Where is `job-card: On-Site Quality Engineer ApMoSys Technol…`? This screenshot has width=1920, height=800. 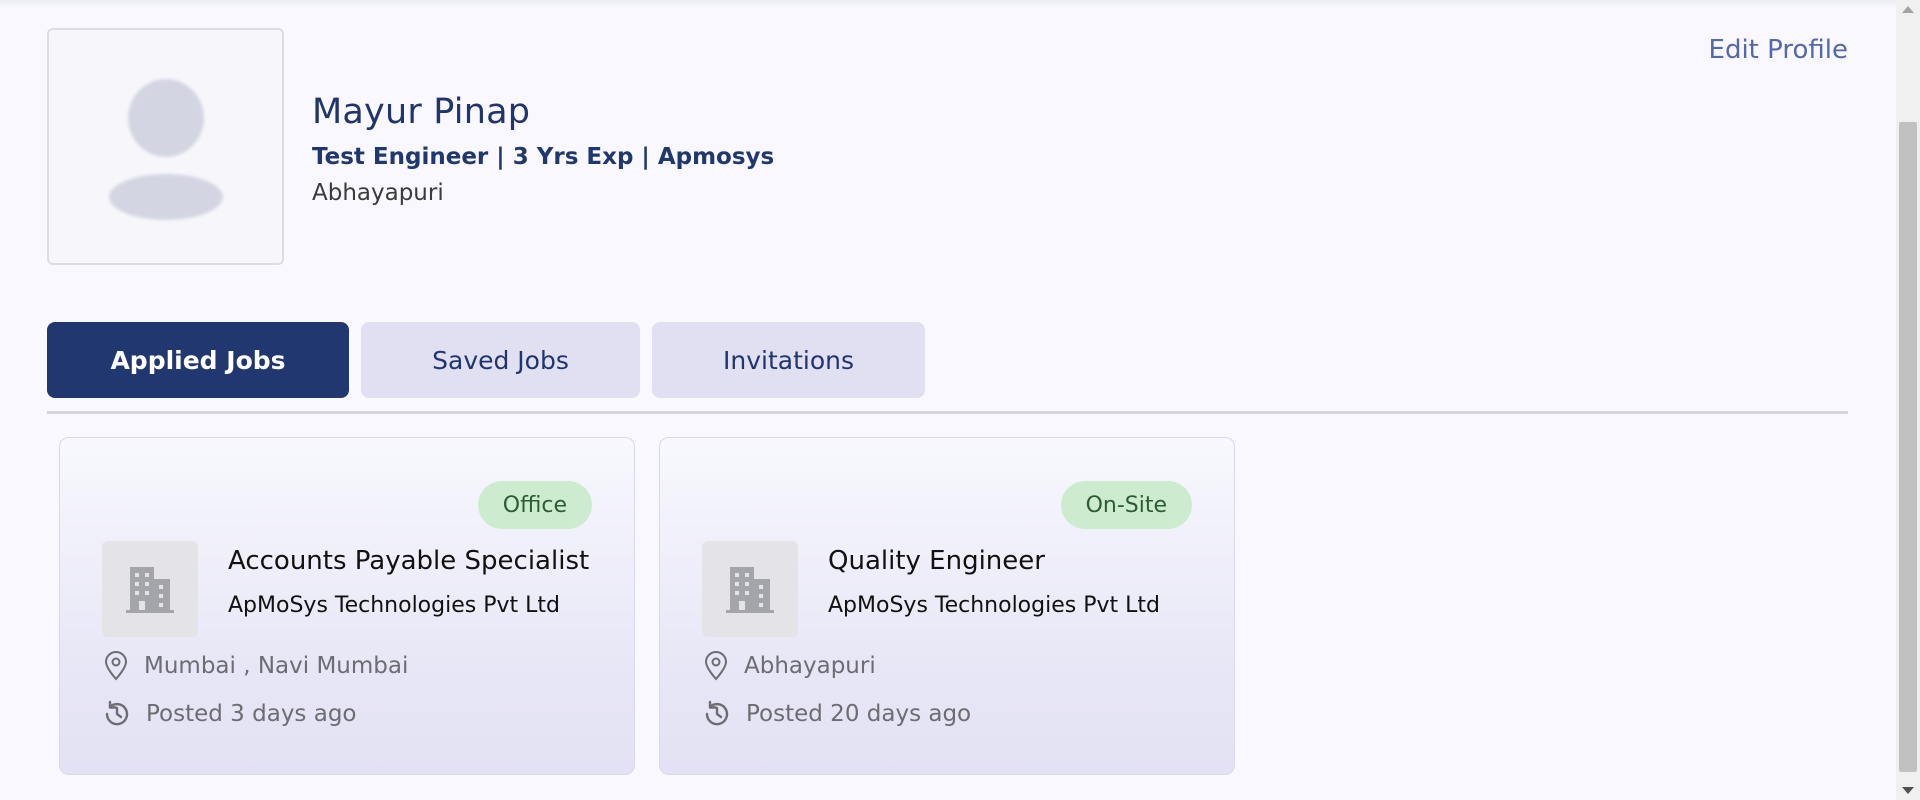
job-card: On-Site Quality Engineer ApMoSys Technol… is located at coordinates (947, 606).